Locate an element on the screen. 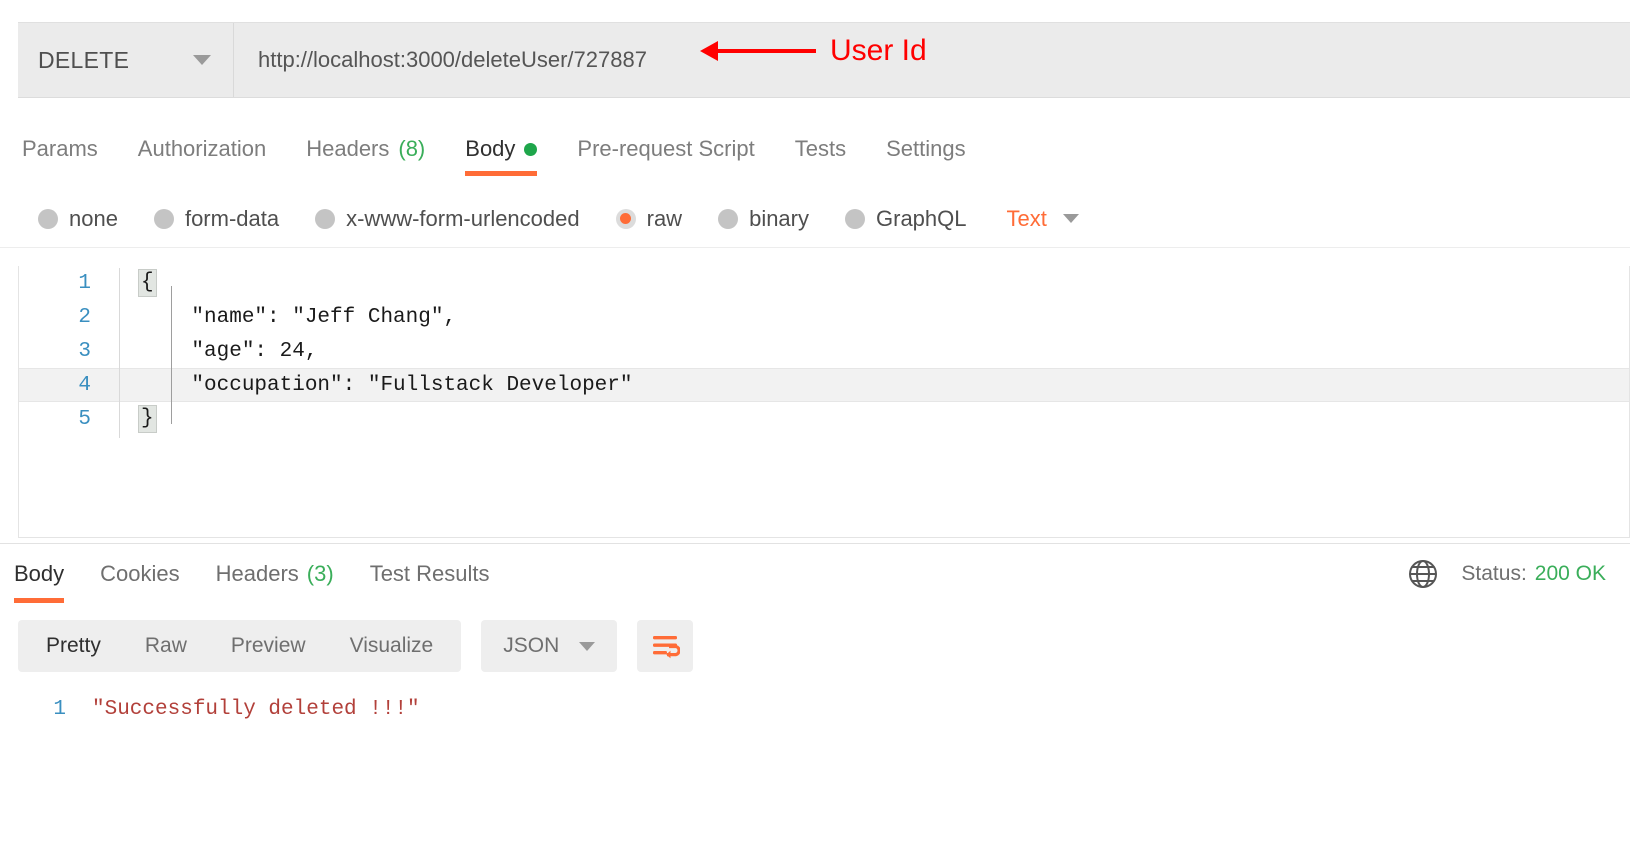  view-mode-label: Pretty is located at coordinates (73, 645).